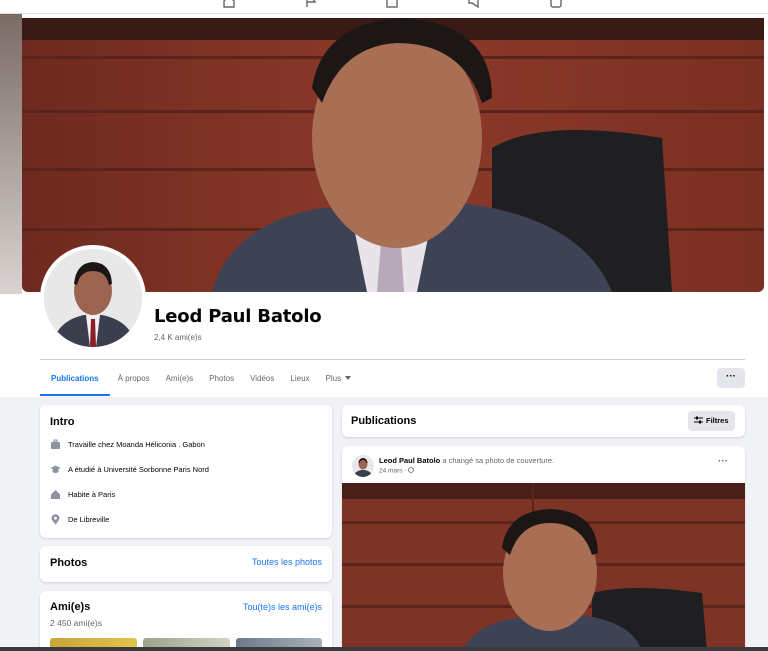 This screenshot has height=651, width=768. I want to click on briefcase-icon, so click(55, 444).